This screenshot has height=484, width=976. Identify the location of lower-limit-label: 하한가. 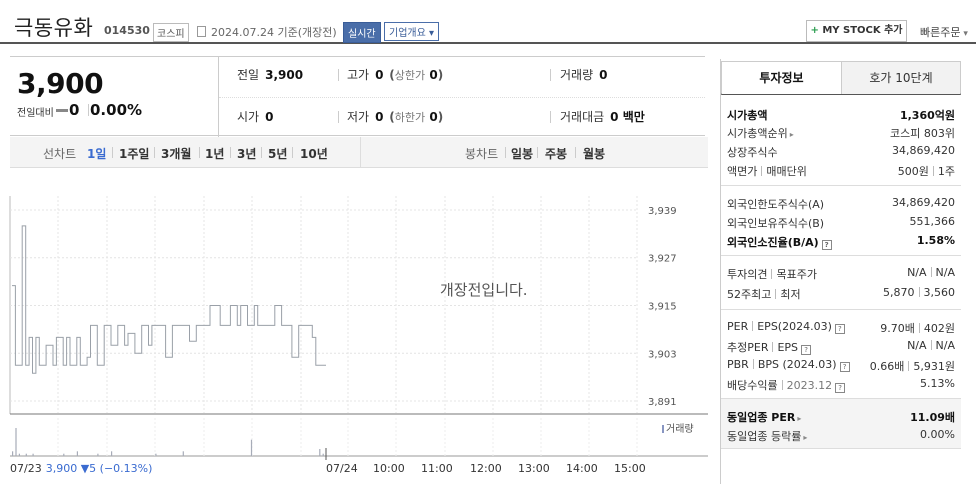
(410, 117).